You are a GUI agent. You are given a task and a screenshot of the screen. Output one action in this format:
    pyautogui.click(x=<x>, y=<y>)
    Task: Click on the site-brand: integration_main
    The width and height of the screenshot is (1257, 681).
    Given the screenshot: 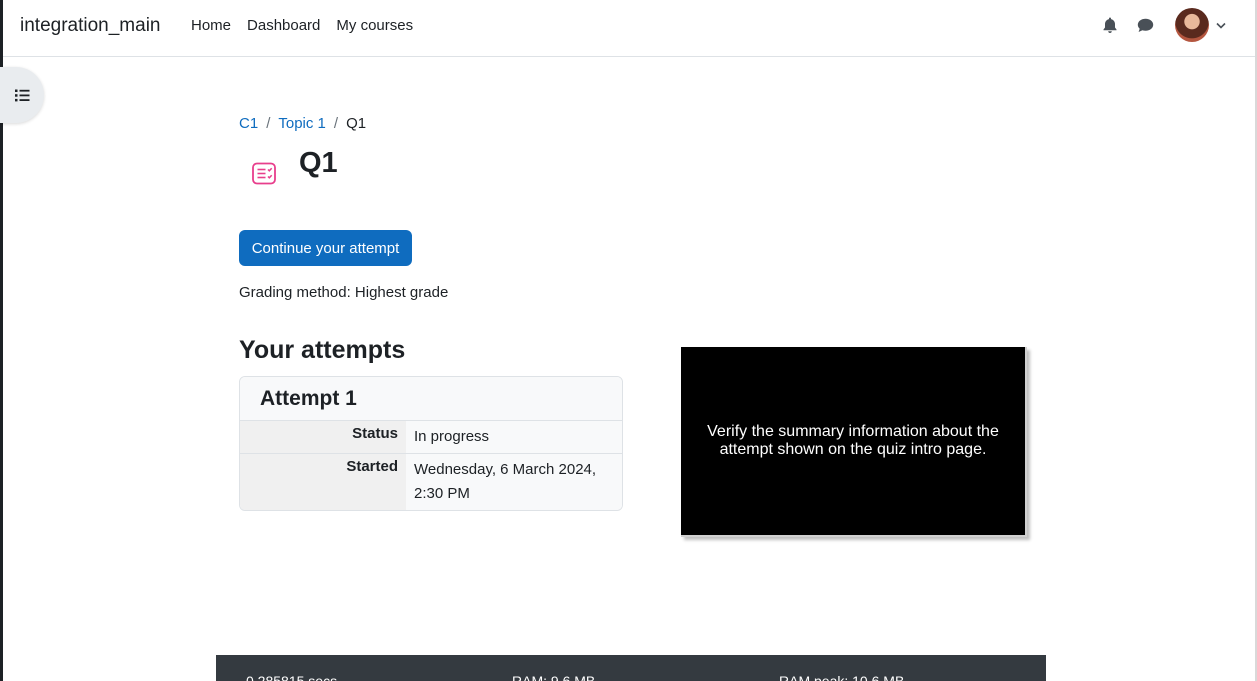 What is the action you would take?
    pyautogui.click(x=90, y=26)
    